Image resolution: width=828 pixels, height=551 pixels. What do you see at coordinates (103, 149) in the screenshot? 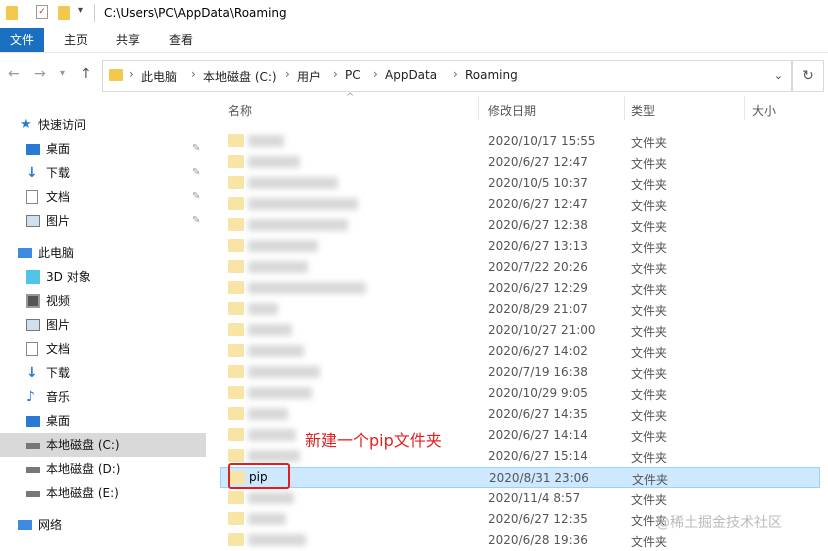
I see `nav-item-desktop: 桌面 ✎` at bounding box center [103, 149].